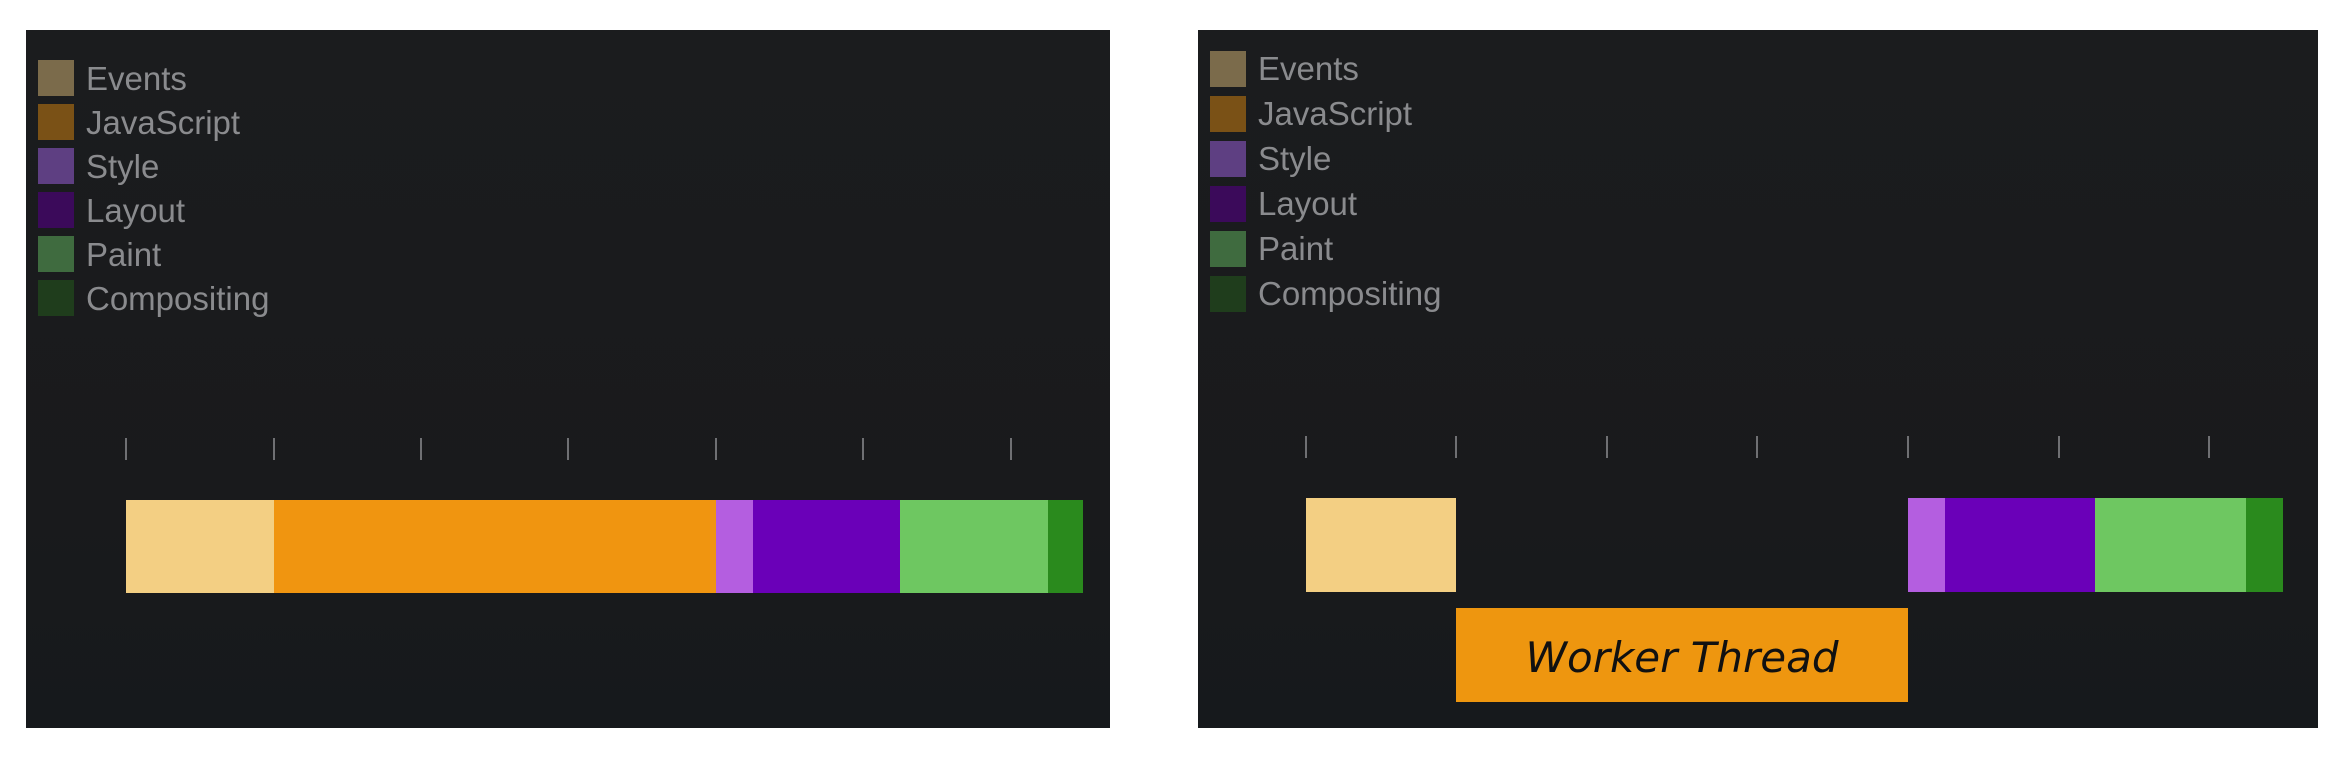  Describe the element at coordinates (495, 546) in the screenshot. I see `javascript-block` at that location.